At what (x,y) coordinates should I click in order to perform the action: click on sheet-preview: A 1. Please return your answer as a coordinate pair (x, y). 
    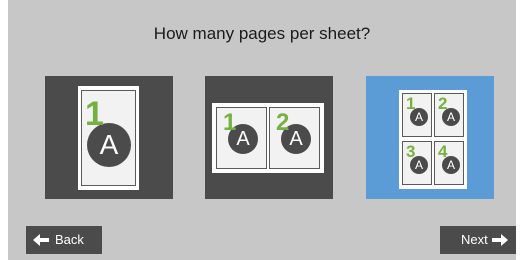
    Looking at the image, I should click on (108, 138).